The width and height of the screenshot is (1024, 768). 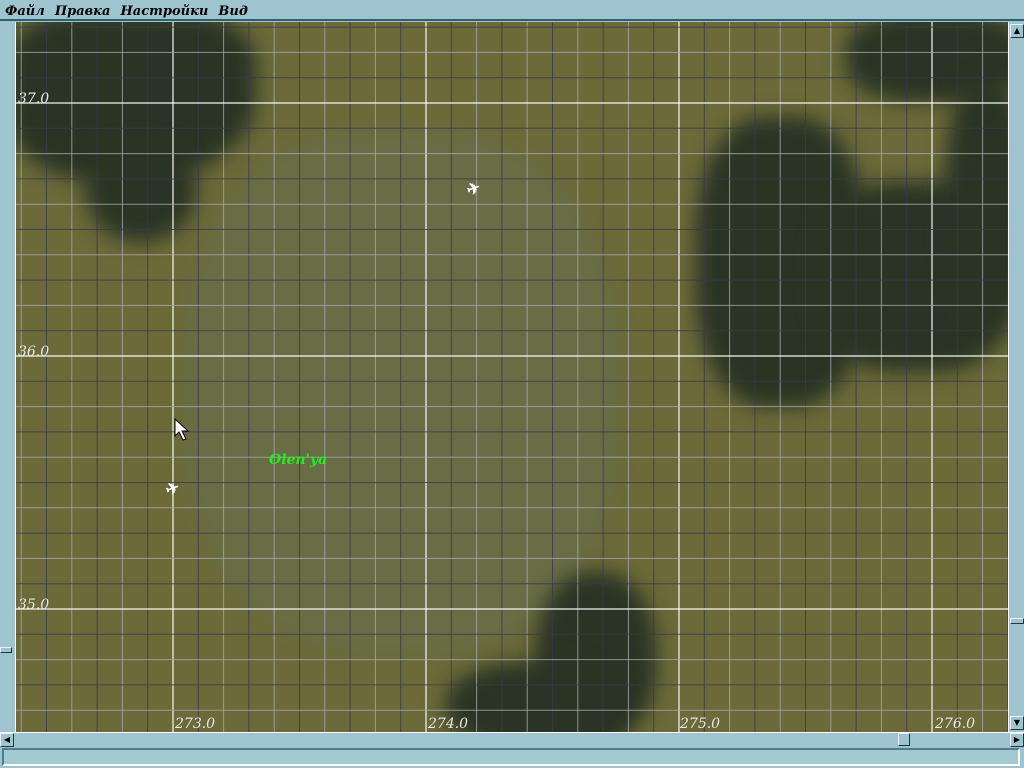 What do you see at coordinates (448, 724) in the screenshot?
I see `longitude-label: 274.0` at bounding box center [448, 724].